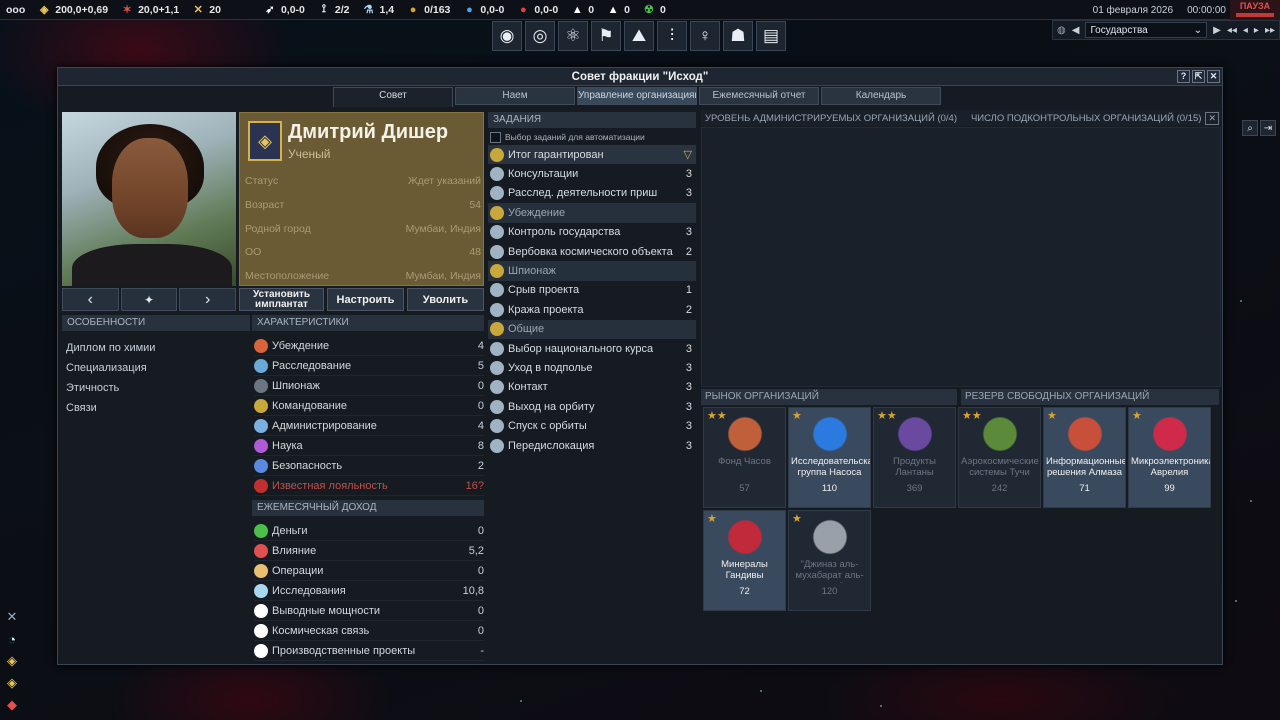 The image size is (1280, 720). Describe the element at coordinates (1183, 76) in the screenshot. I see `help-button: ?` at that location.